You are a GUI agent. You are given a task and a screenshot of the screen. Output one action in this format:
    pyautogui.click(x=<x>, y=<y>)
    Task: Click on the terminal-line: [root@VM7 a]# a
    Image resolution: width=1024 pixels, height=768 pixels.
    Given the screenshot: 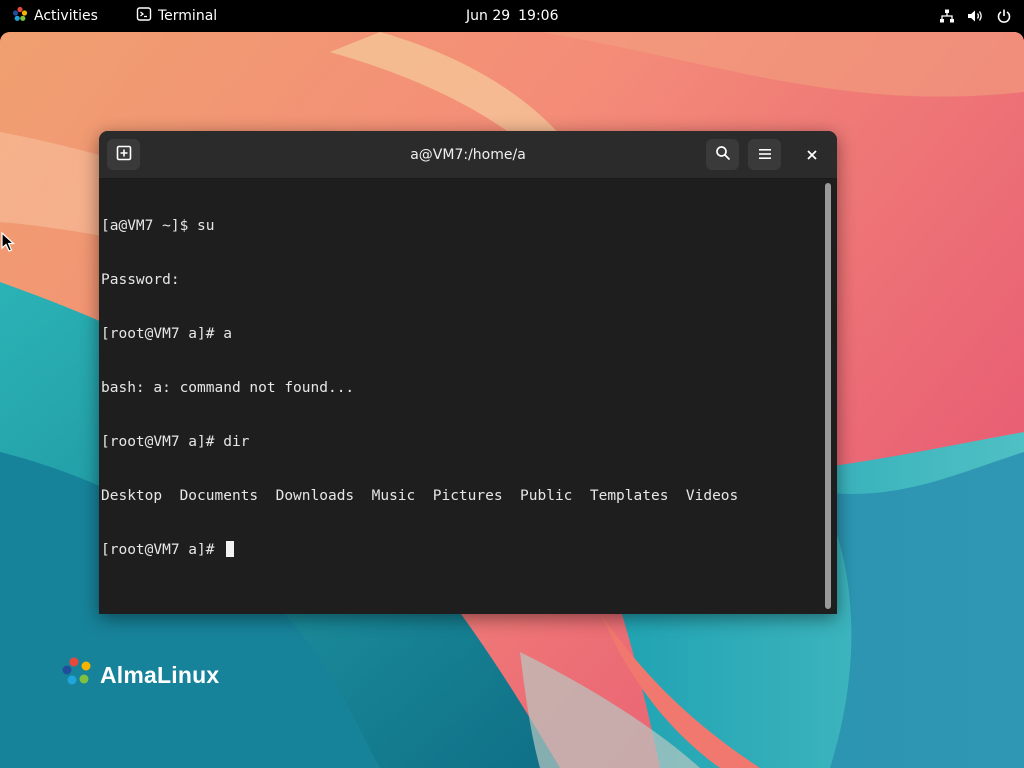 What is the action you would take?
    pyautogui.click(x=166, y=334)
    